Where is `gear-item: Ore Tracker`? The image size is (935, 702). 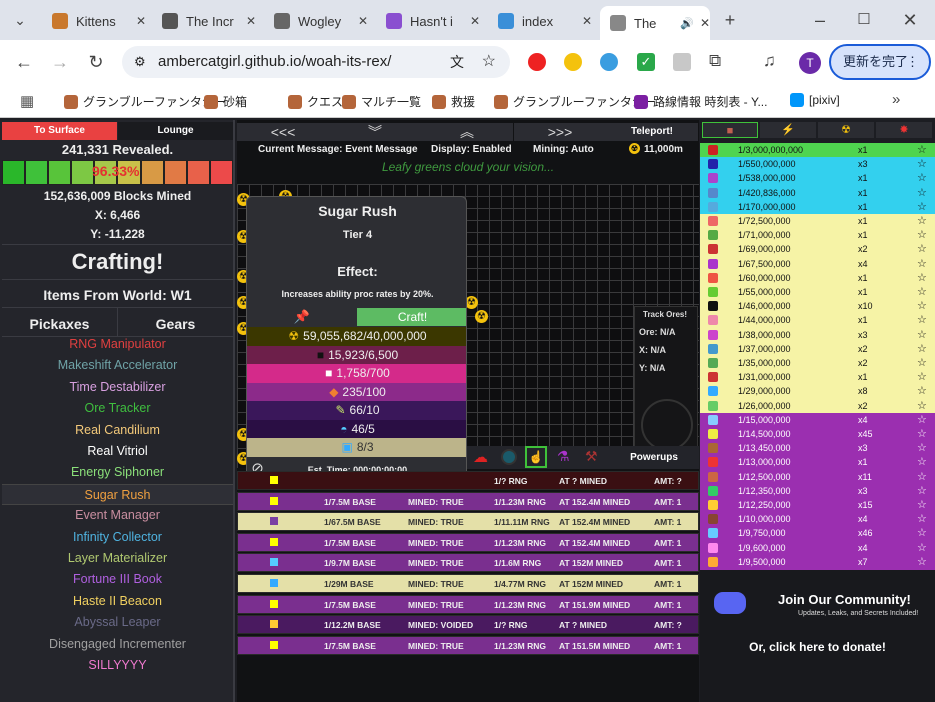
gear-item: Ore Tracker is located at coordinates (117, 408).